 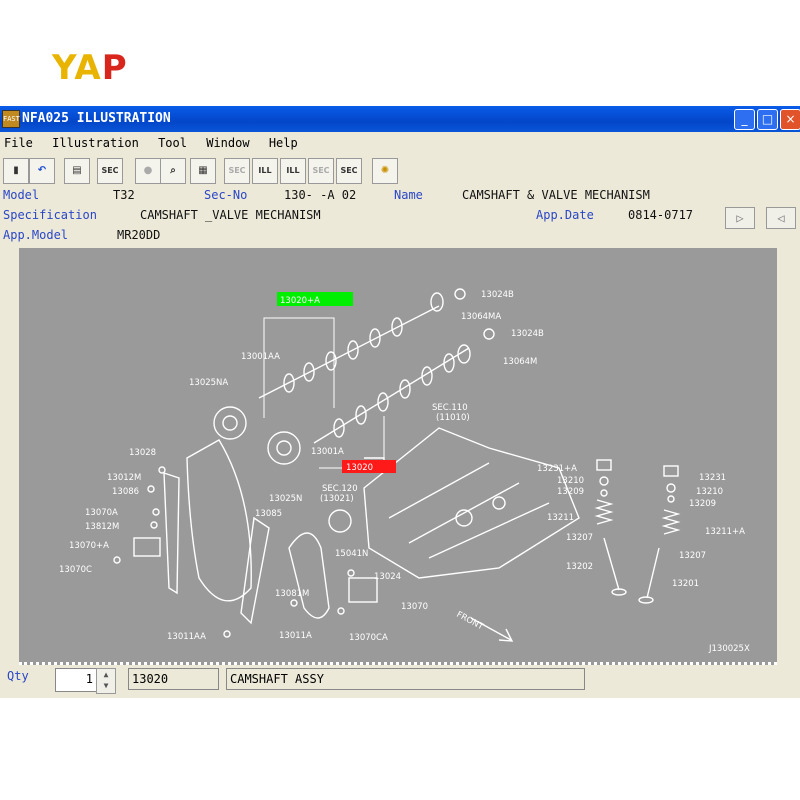 I want to click on part-label: 13201, so click(x=685, y=584).